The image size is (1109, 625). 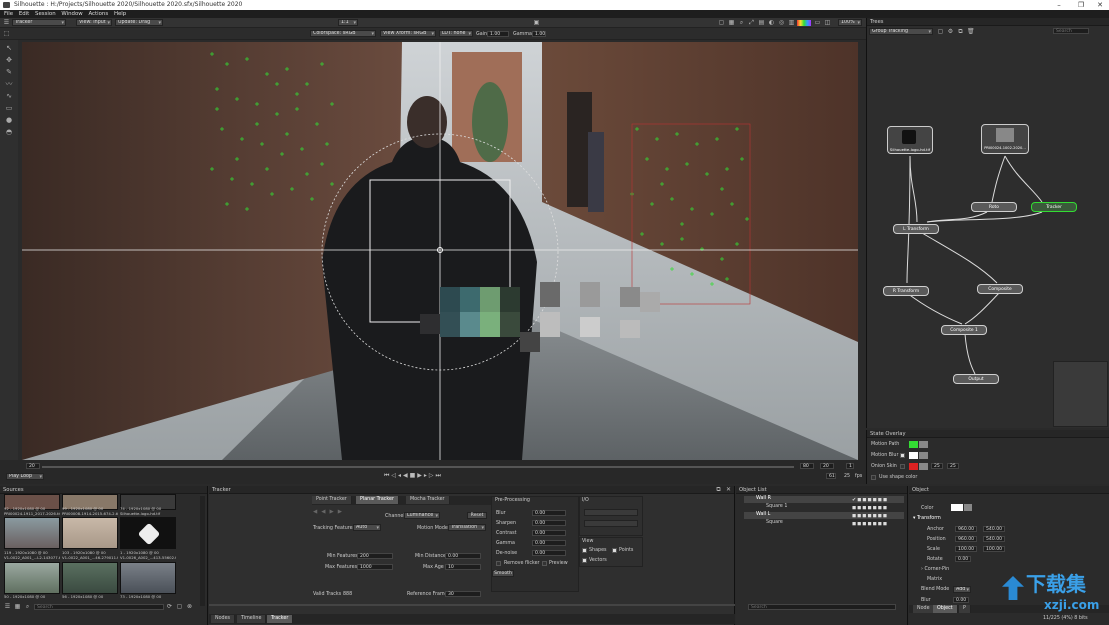 What do you see at coordinates (332, 500) in the screenshot?
I see `tab-point-tracker: Point Tracker` at bounding box center [332, 500].